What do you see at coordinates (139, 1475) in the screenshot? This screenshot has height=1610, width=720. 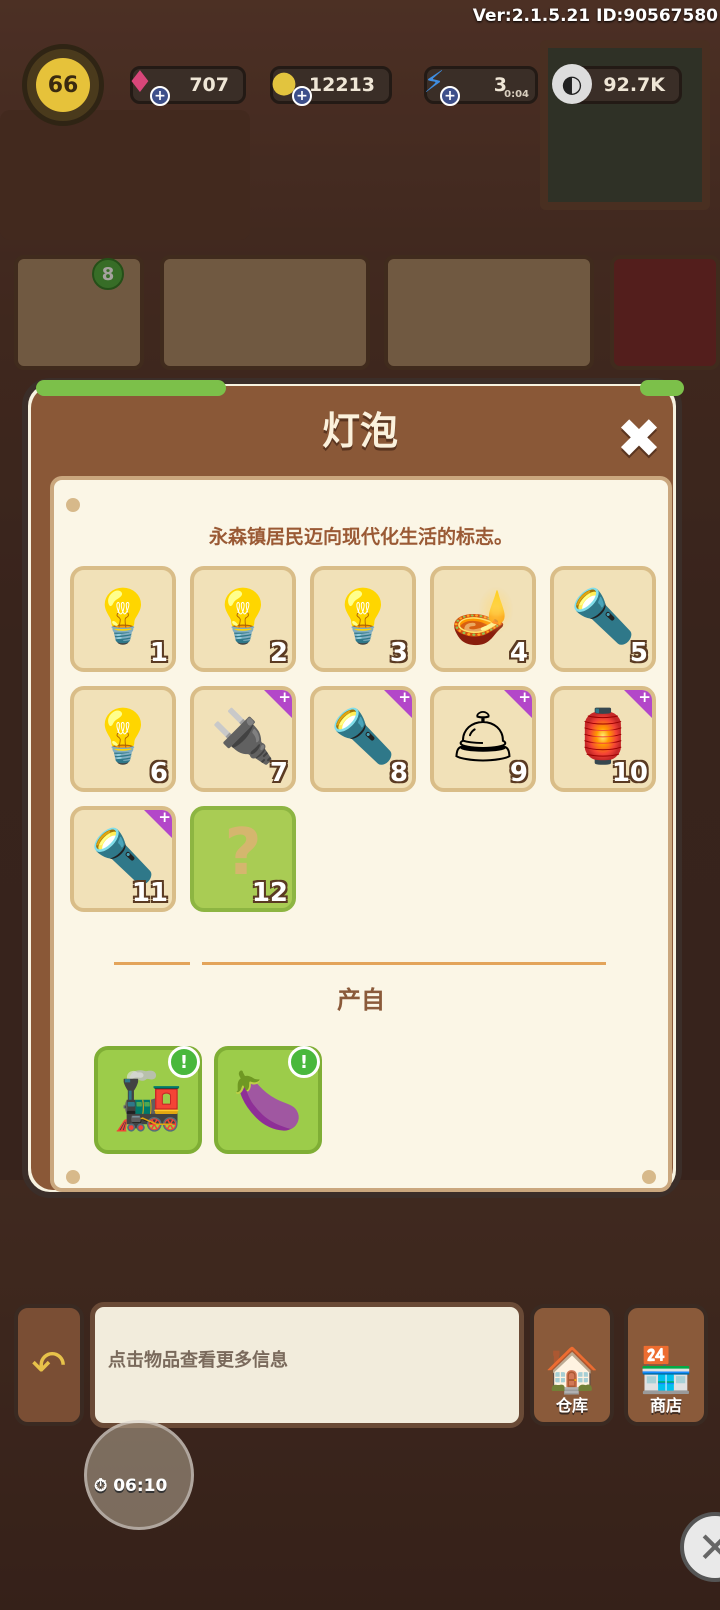 I see `producer-bubble` at bounding box center [139, 1475].